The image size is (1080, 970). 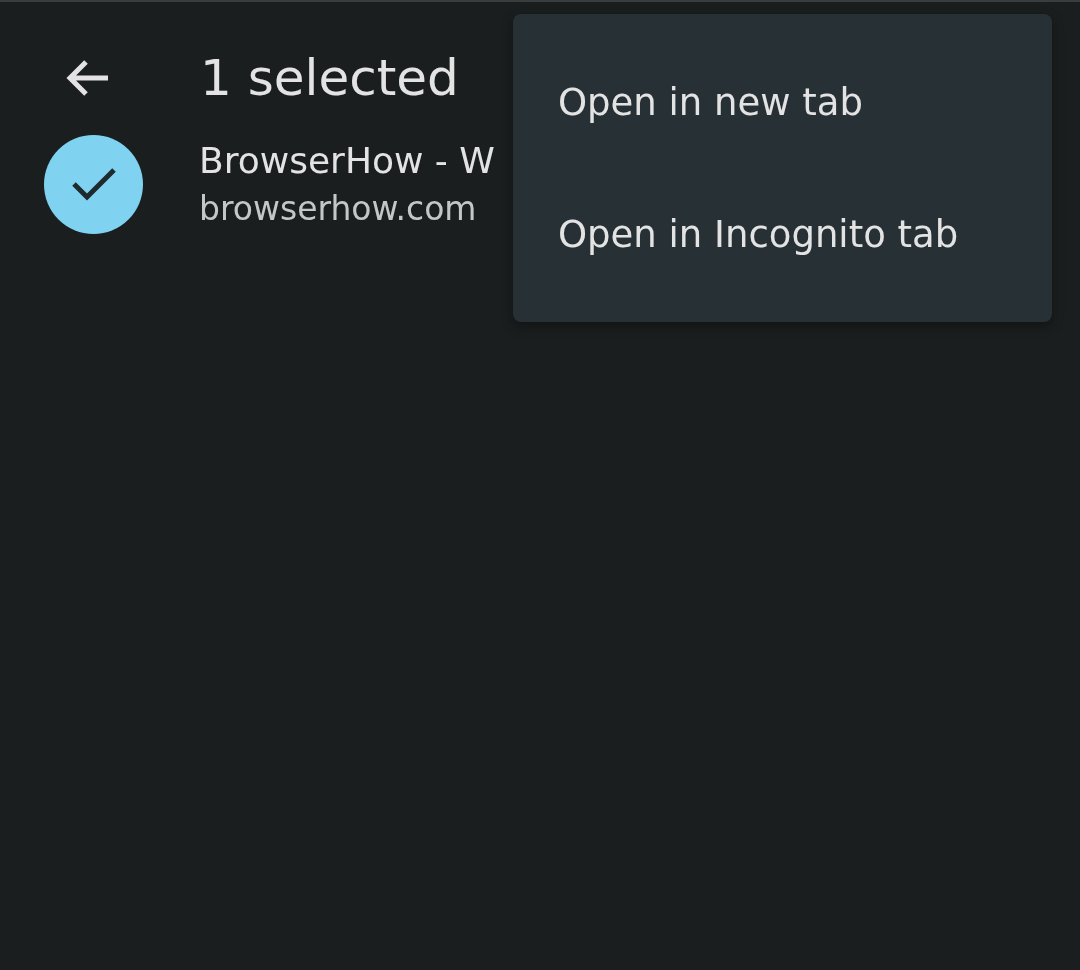 I want to click on page-title: BrowserHow - W, so click(x=347, y=160).